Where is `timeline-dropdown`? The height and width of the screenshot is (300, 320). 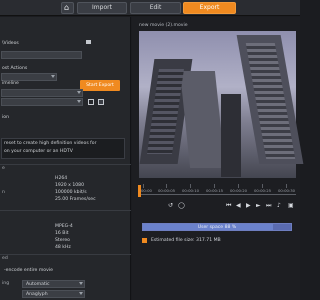
timeline-dropdown is located at coordinates (42, 93).